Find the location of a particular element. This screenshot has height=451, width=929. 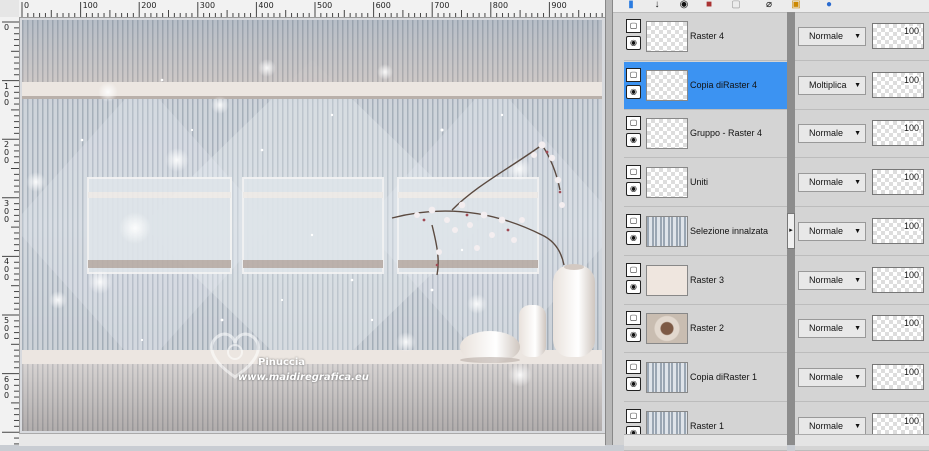

layer-row: ▢ ◉ Uniti is located at coordinates (705, 183).